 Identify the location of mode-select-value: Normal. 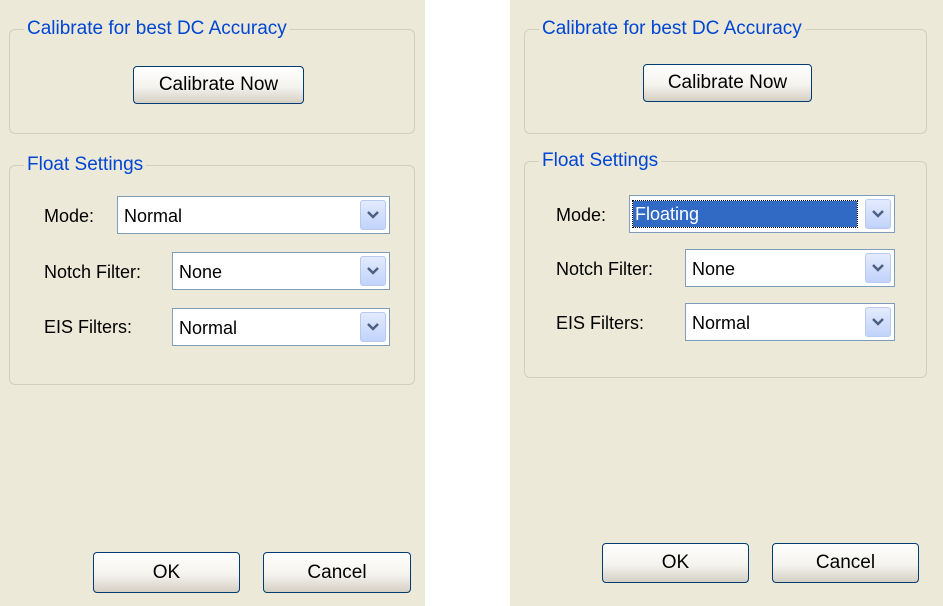
(153, 216).